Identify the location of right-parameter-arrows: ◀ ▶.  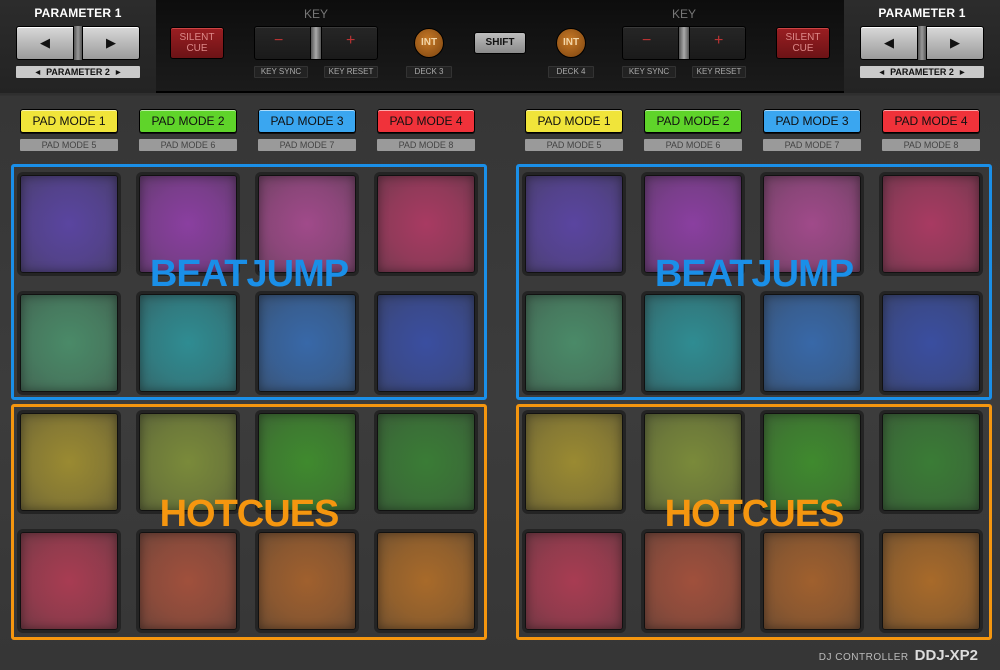
(922, 43).